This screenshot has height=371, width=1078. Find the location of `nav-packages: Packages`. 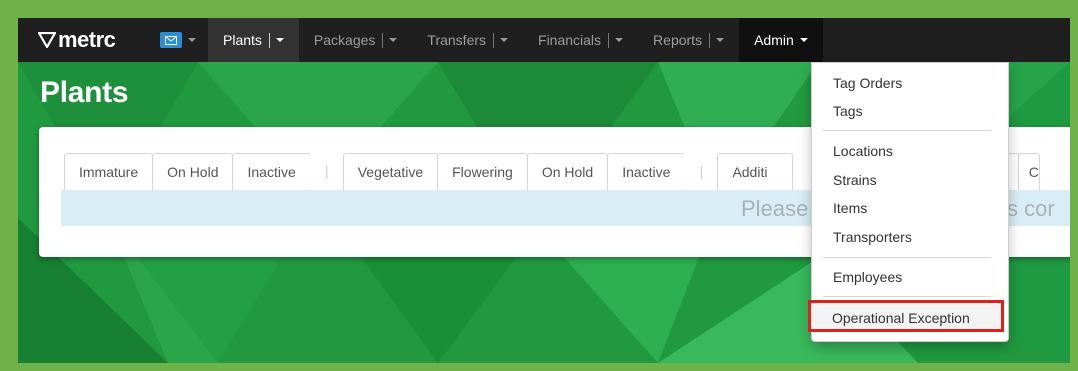

nav-packages: Packages is located at coordinates (355, 40).